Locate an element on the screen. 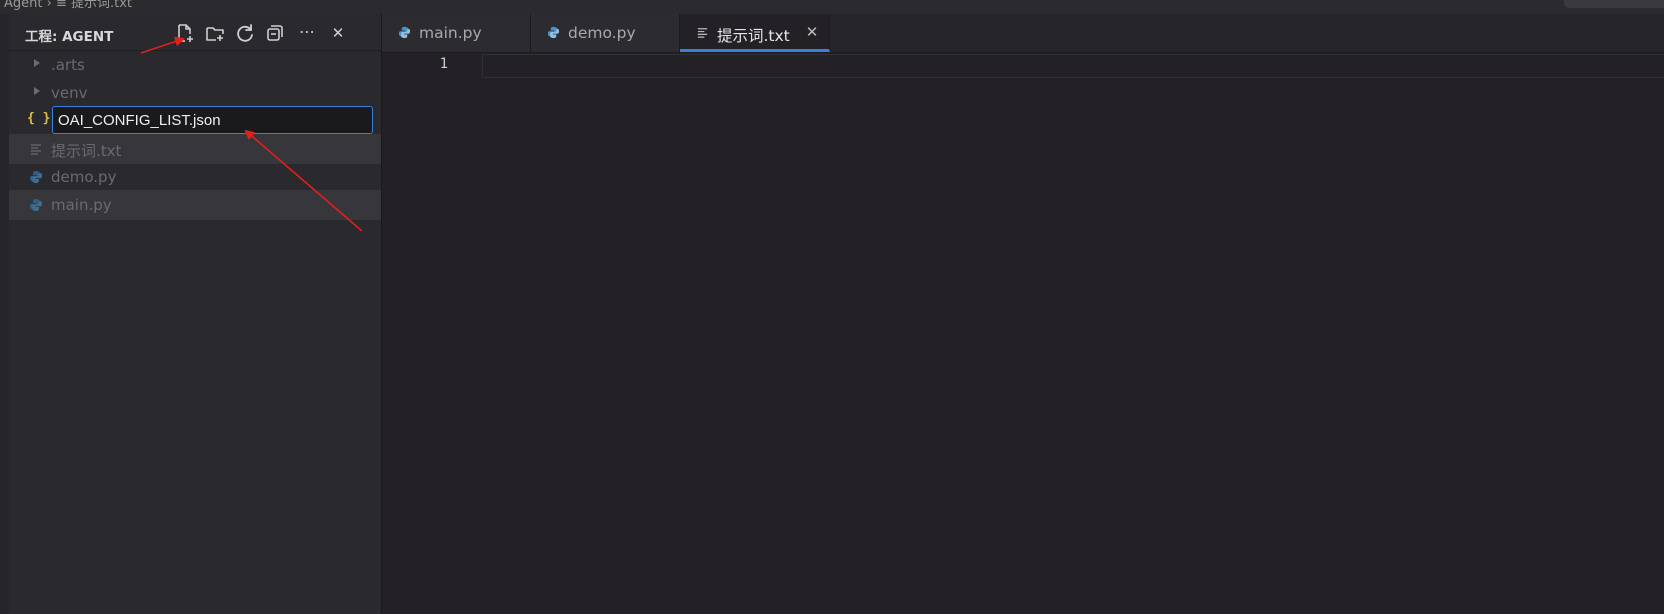  tree-item-label: venv is located at coordinates (69, 93).